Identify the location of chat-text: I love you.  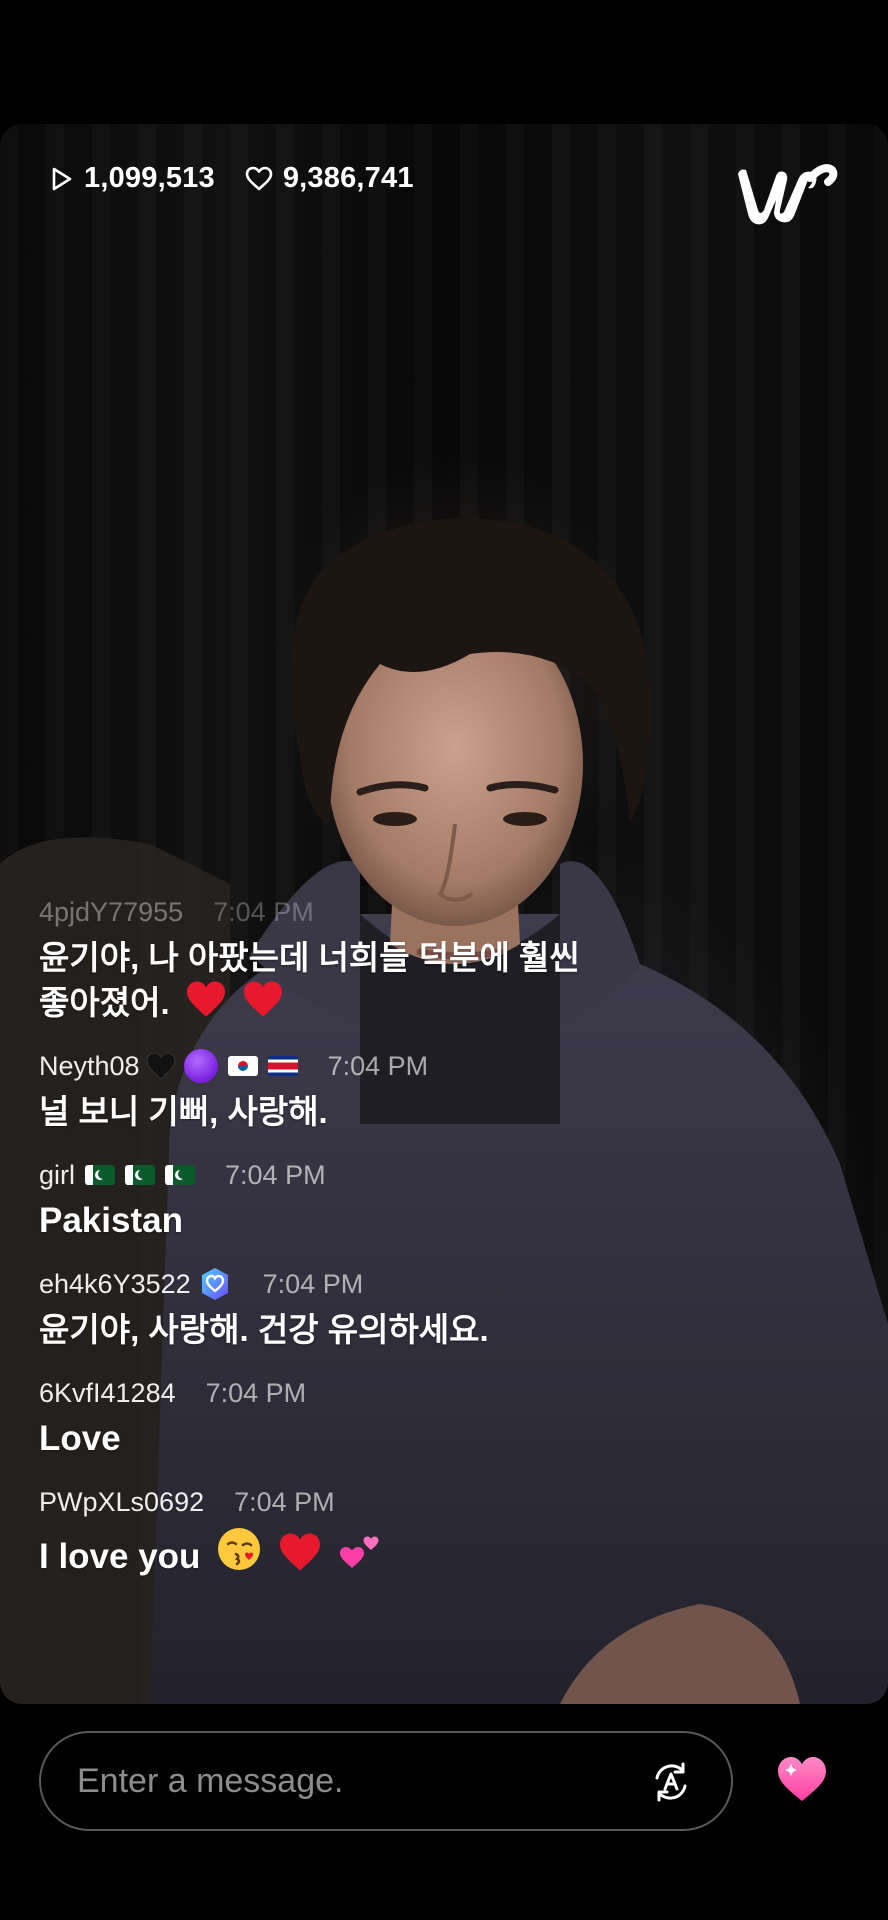
(359, 1552).